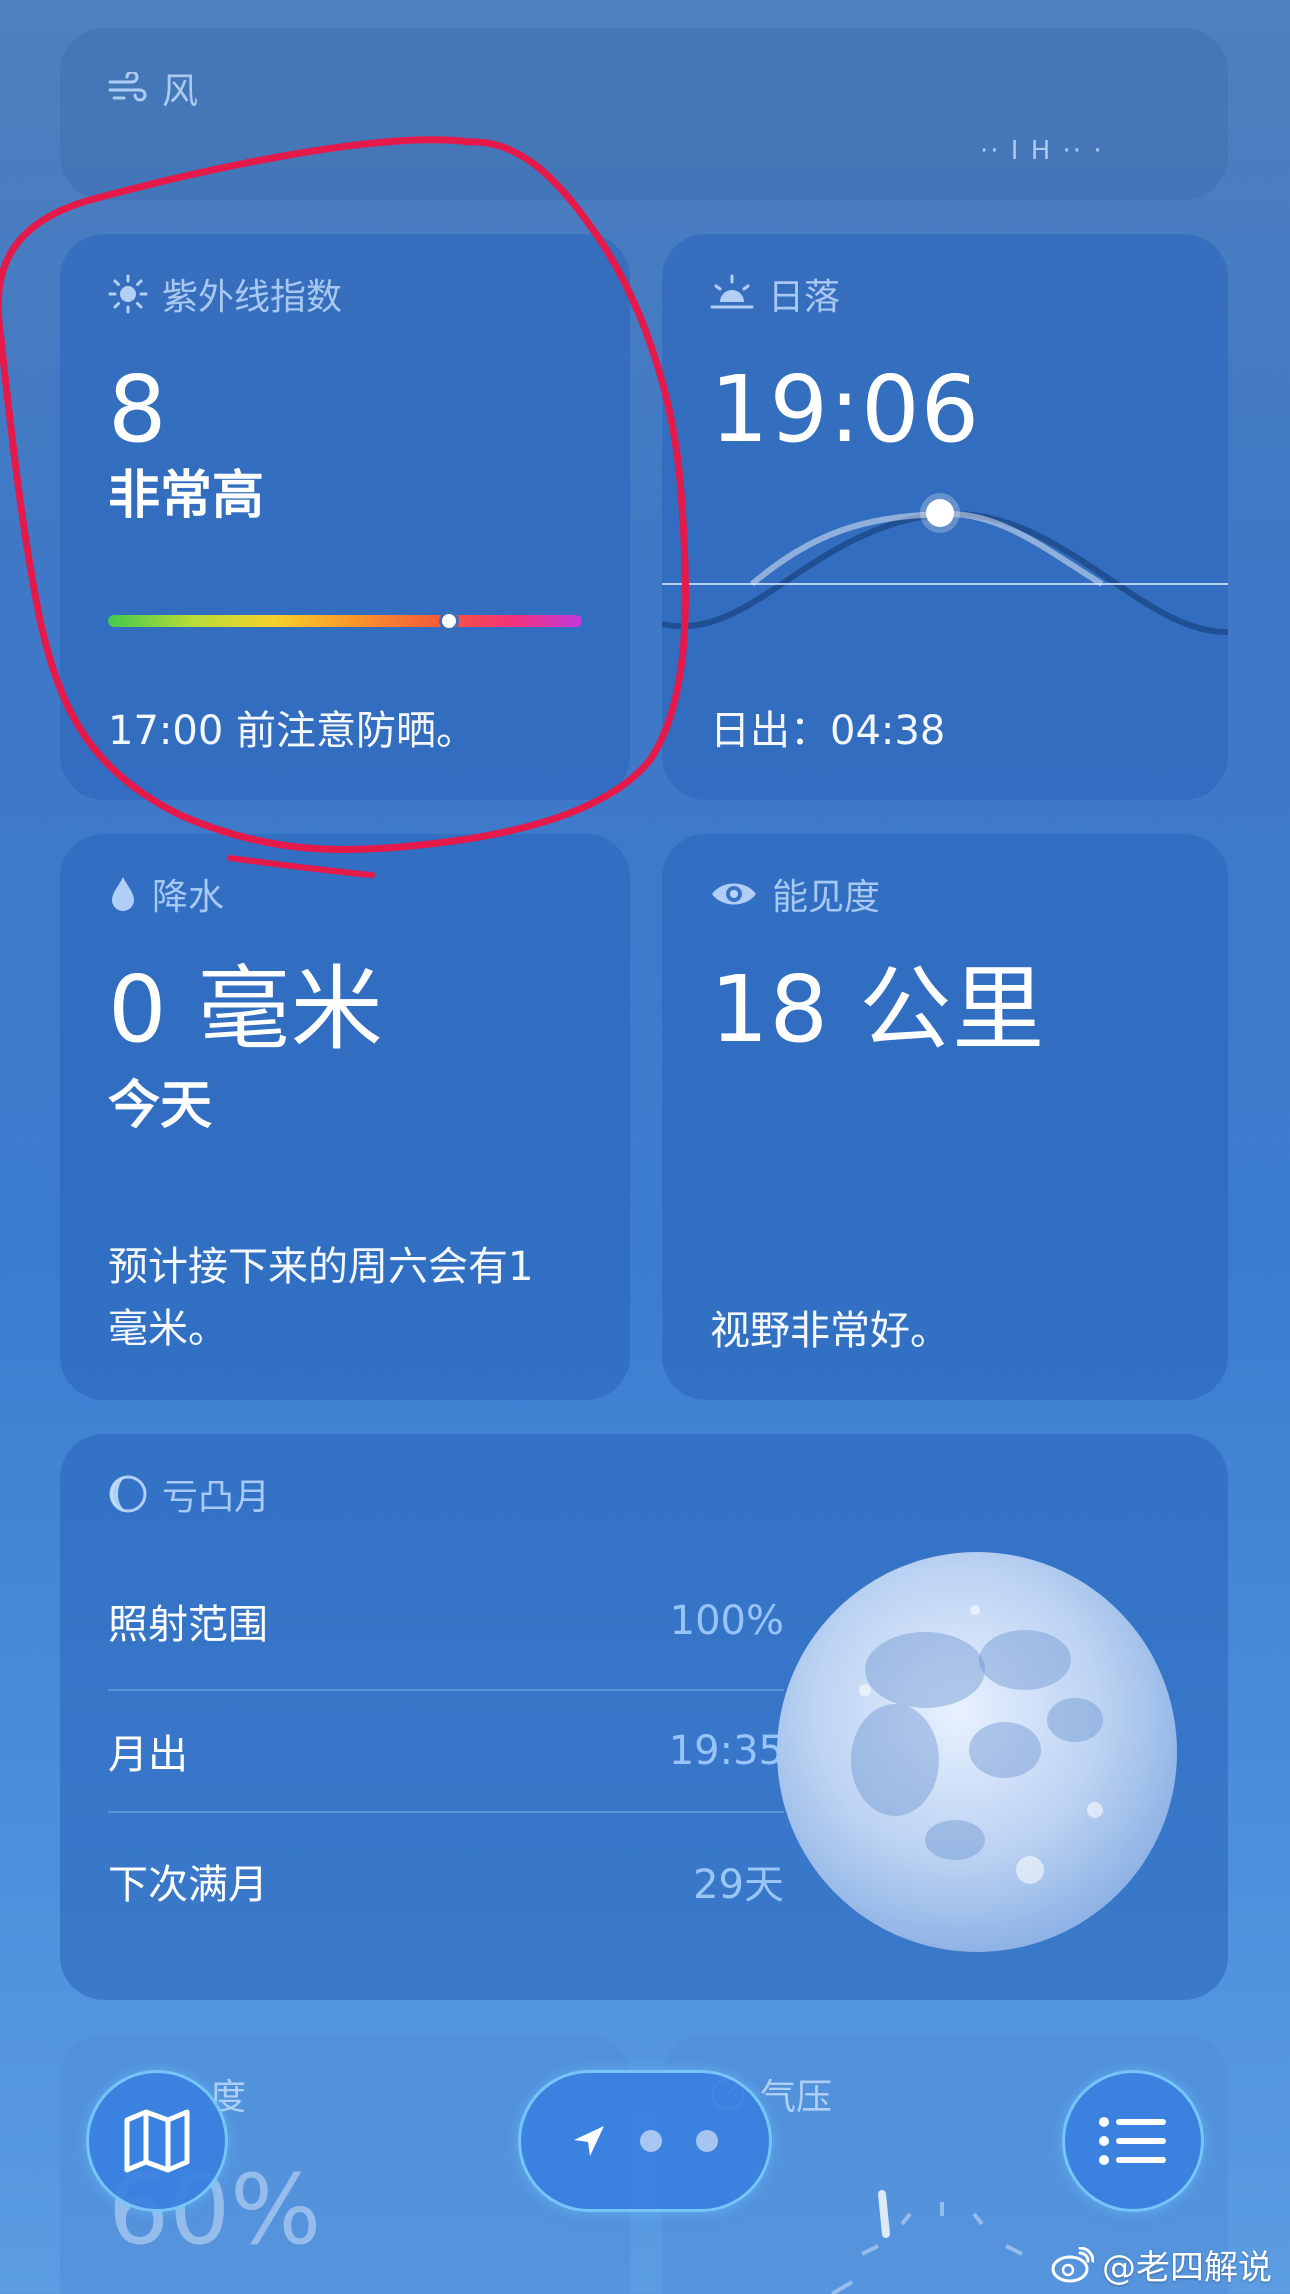 The width and height of the screenshot is (1290, 2294). Describe the element at coordinates (188, 897) in the screenshot. I see `precipitation-label: 降水` at that location.